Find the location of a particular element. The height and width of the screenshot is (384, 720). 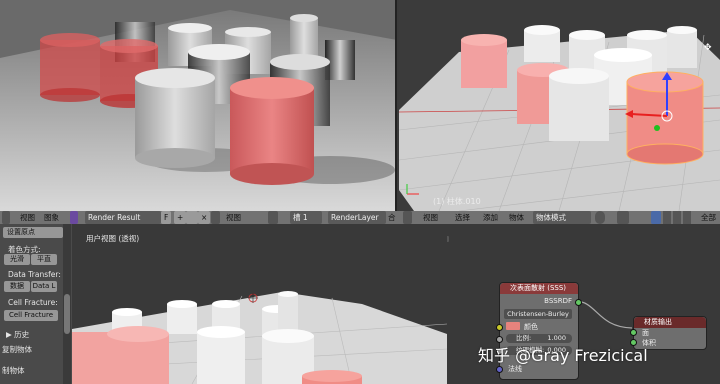

tool-shelf-scrollbar is located at coordinates (67, 304).